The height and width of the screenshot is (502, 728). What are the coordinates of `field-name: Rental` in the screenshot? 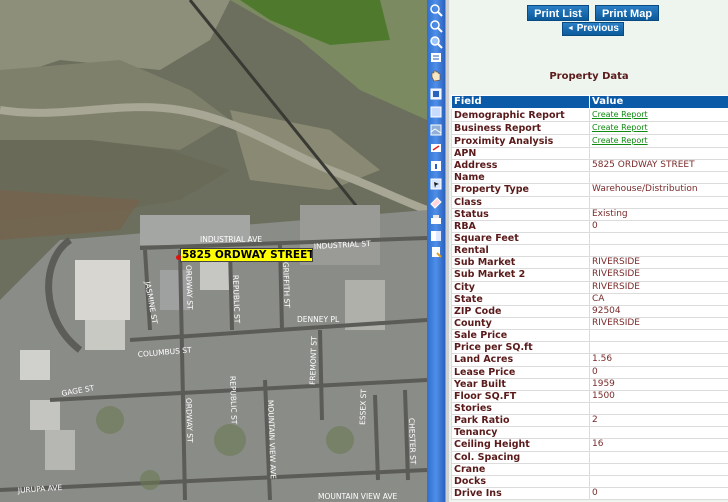 It's located at (520, 251).